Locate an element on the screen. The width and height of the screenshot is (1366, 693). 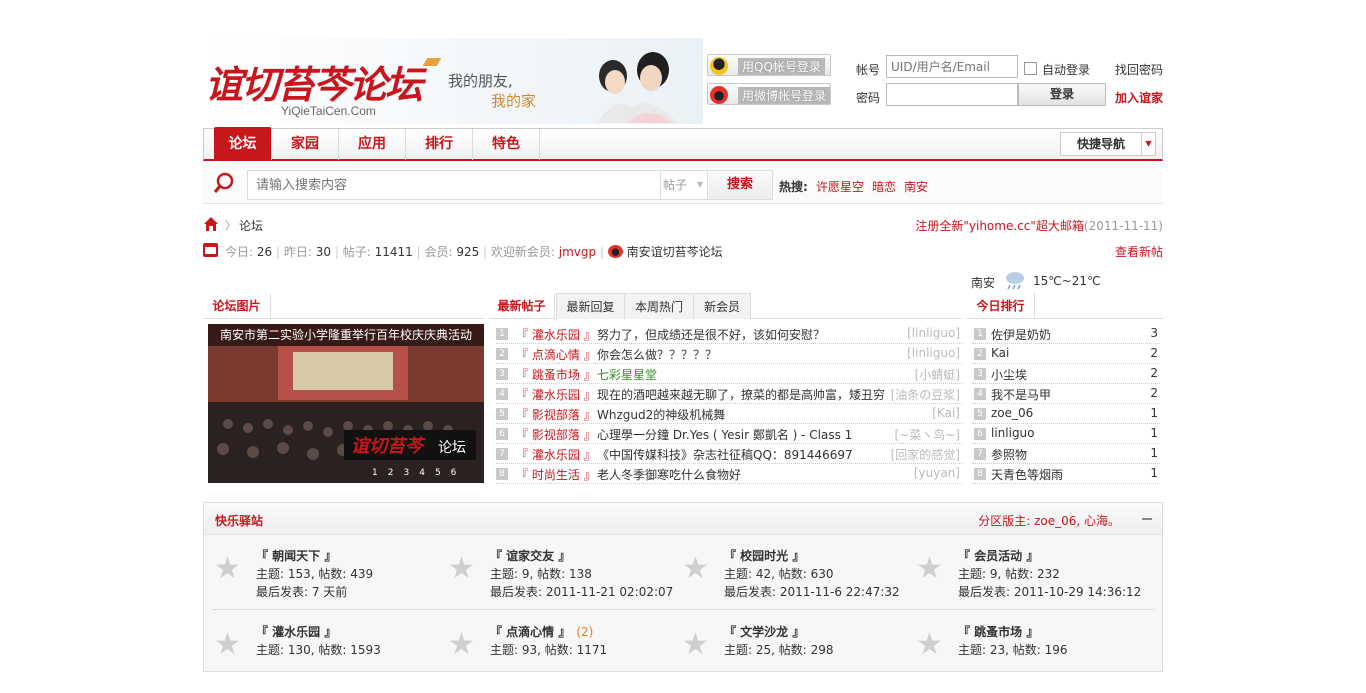
thread-row: 3 『 跳蚤市场 』 七彩星星堂 [小蜻蜓] is located at coordinates (729, 374).